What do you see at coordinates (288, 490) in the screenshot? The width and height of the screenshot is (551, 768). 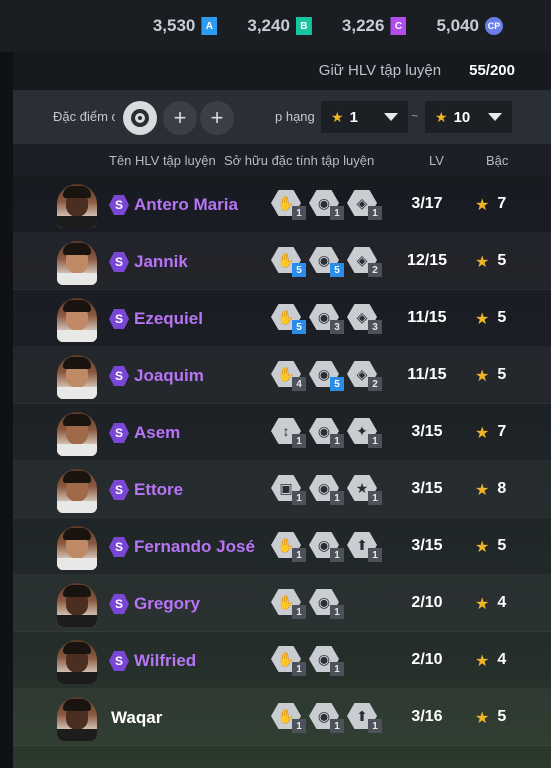 I see `training-trait-icon: ▣ 1` at bounding box center [288, 490].